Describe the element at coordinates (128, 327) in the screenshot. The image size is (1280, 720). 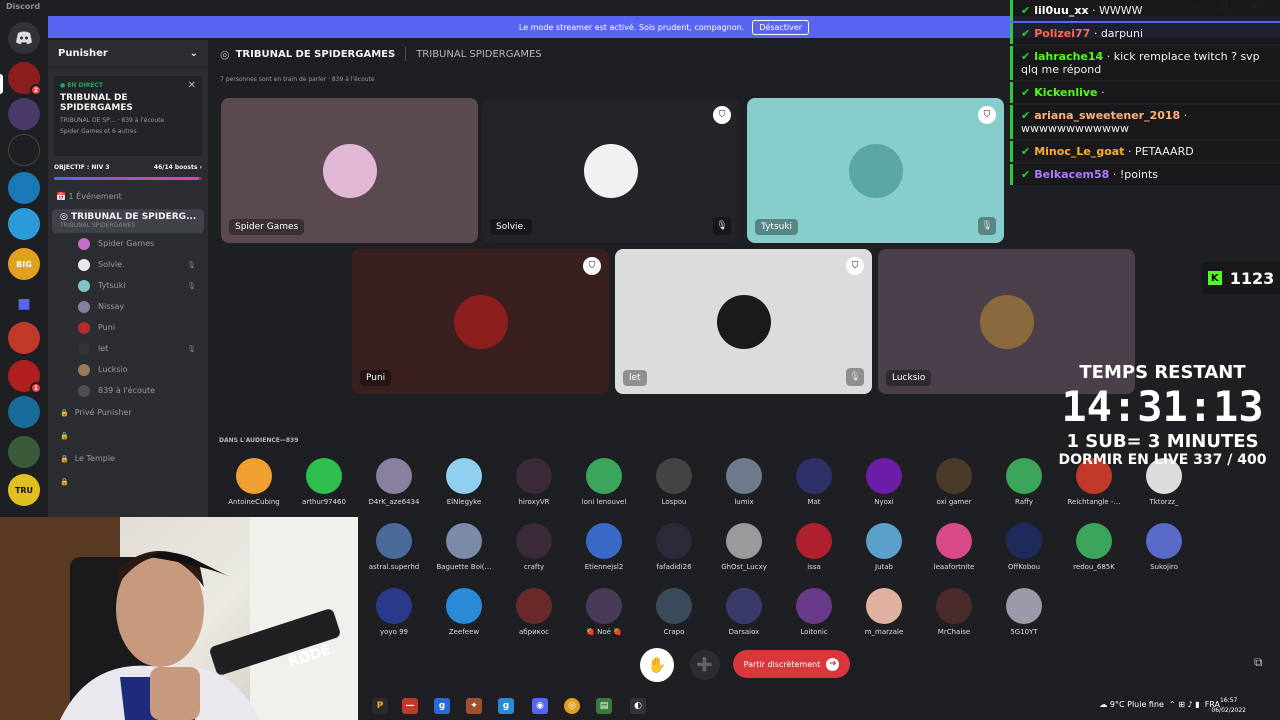
I see `stage-member: Puni` at that location.